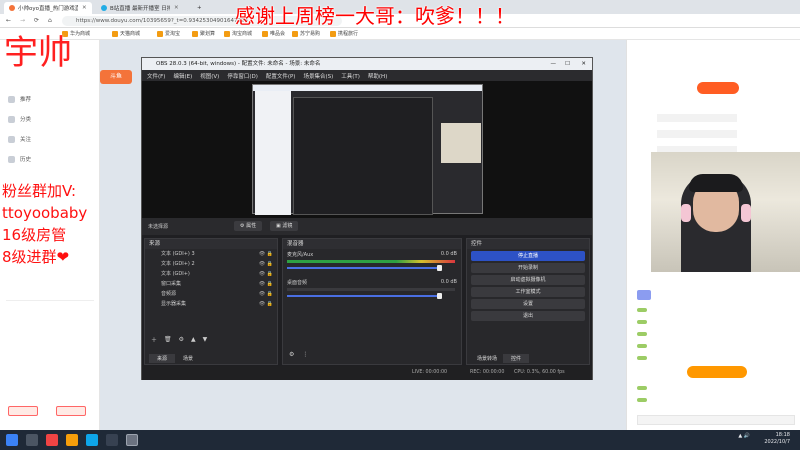  Describe the element at coordinates (38, 53) in the screenshot. I see `streamer-handle: 宇帅` at that location.